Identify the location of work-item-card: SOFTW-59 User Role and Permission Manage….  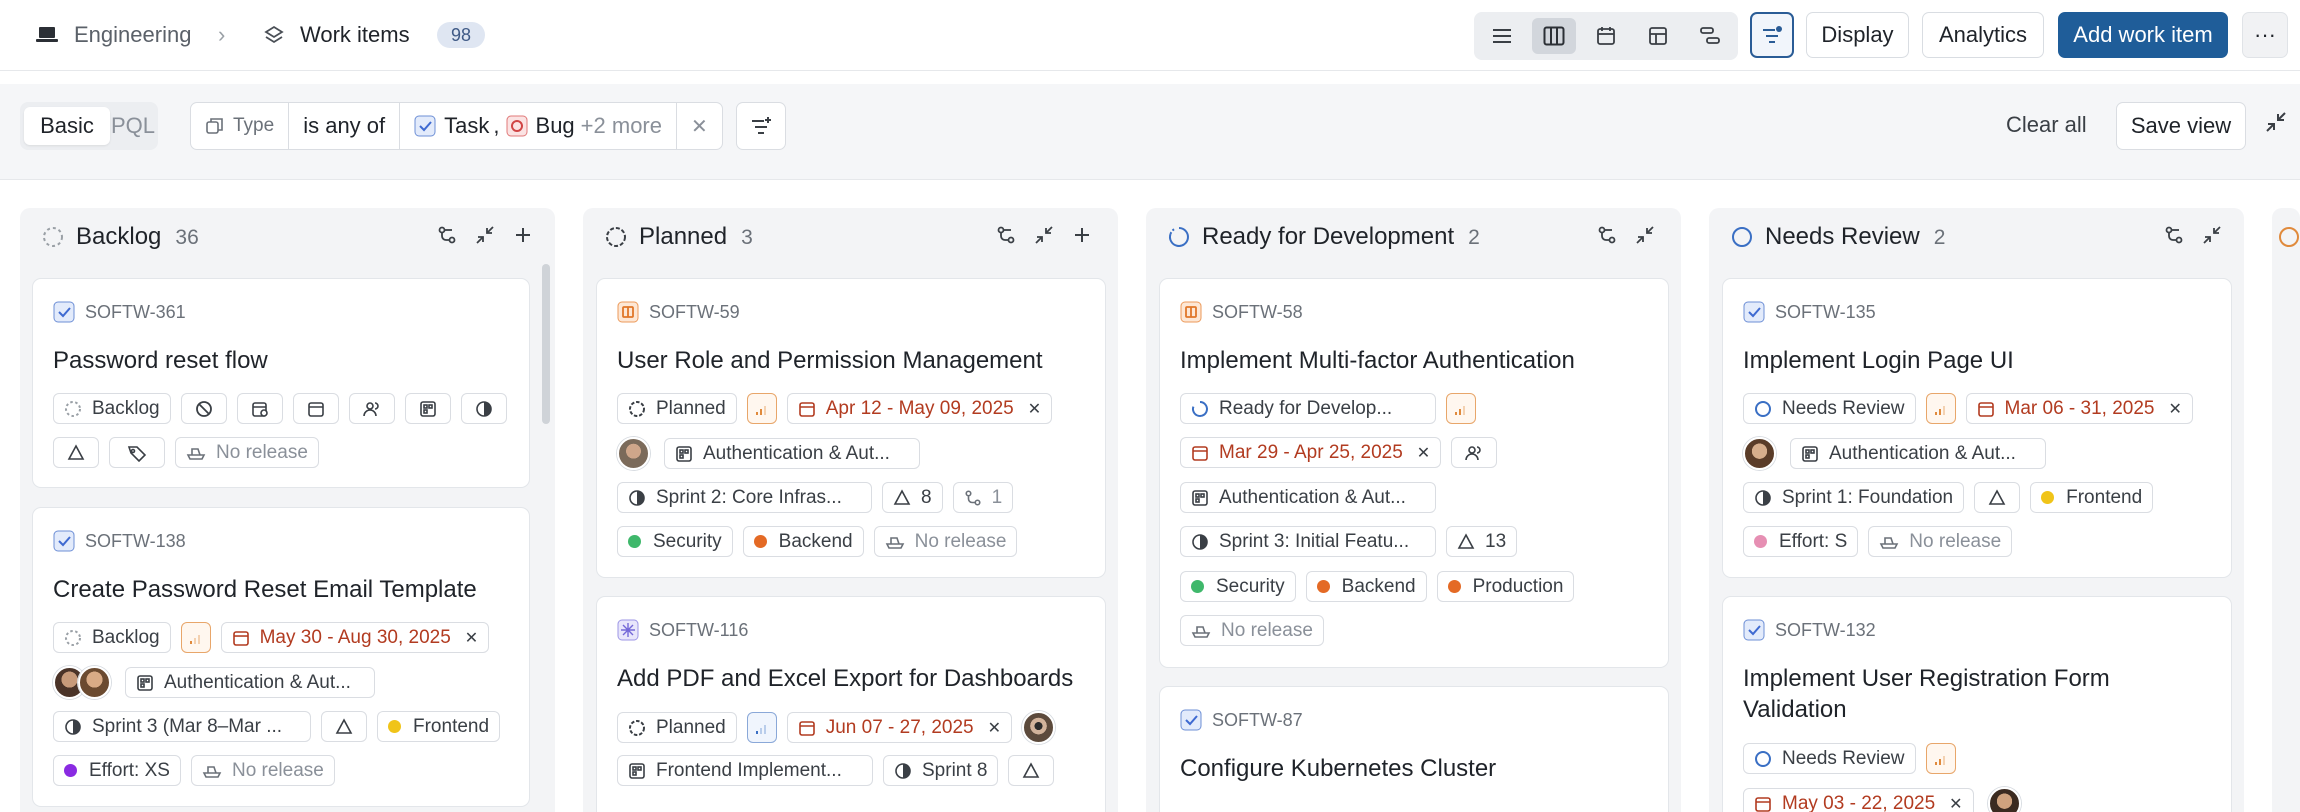
(851, 428).